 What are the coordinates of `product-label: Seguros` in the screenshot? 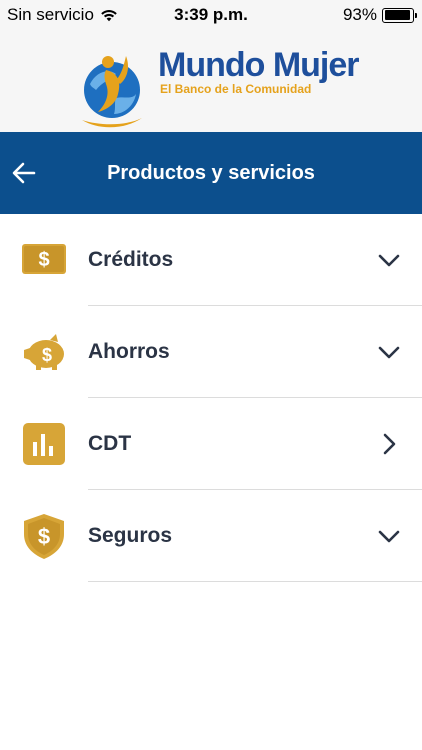 It's located at (130, 535).